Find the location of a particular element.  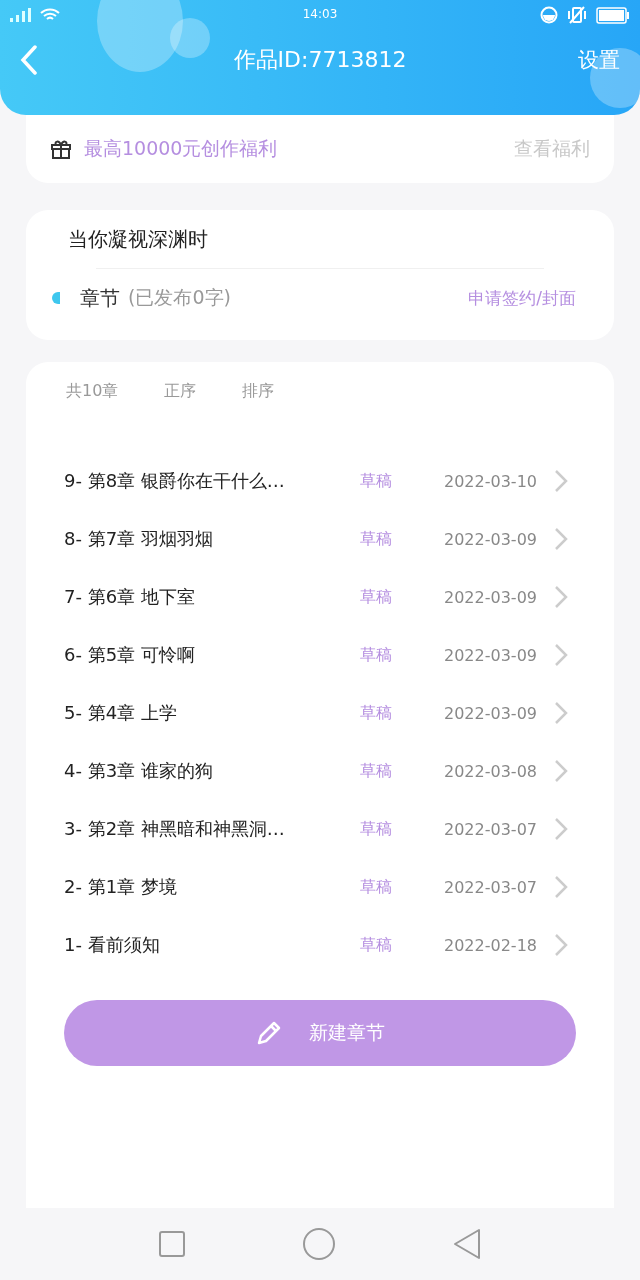

back-button is located at coordinates (29, 60).